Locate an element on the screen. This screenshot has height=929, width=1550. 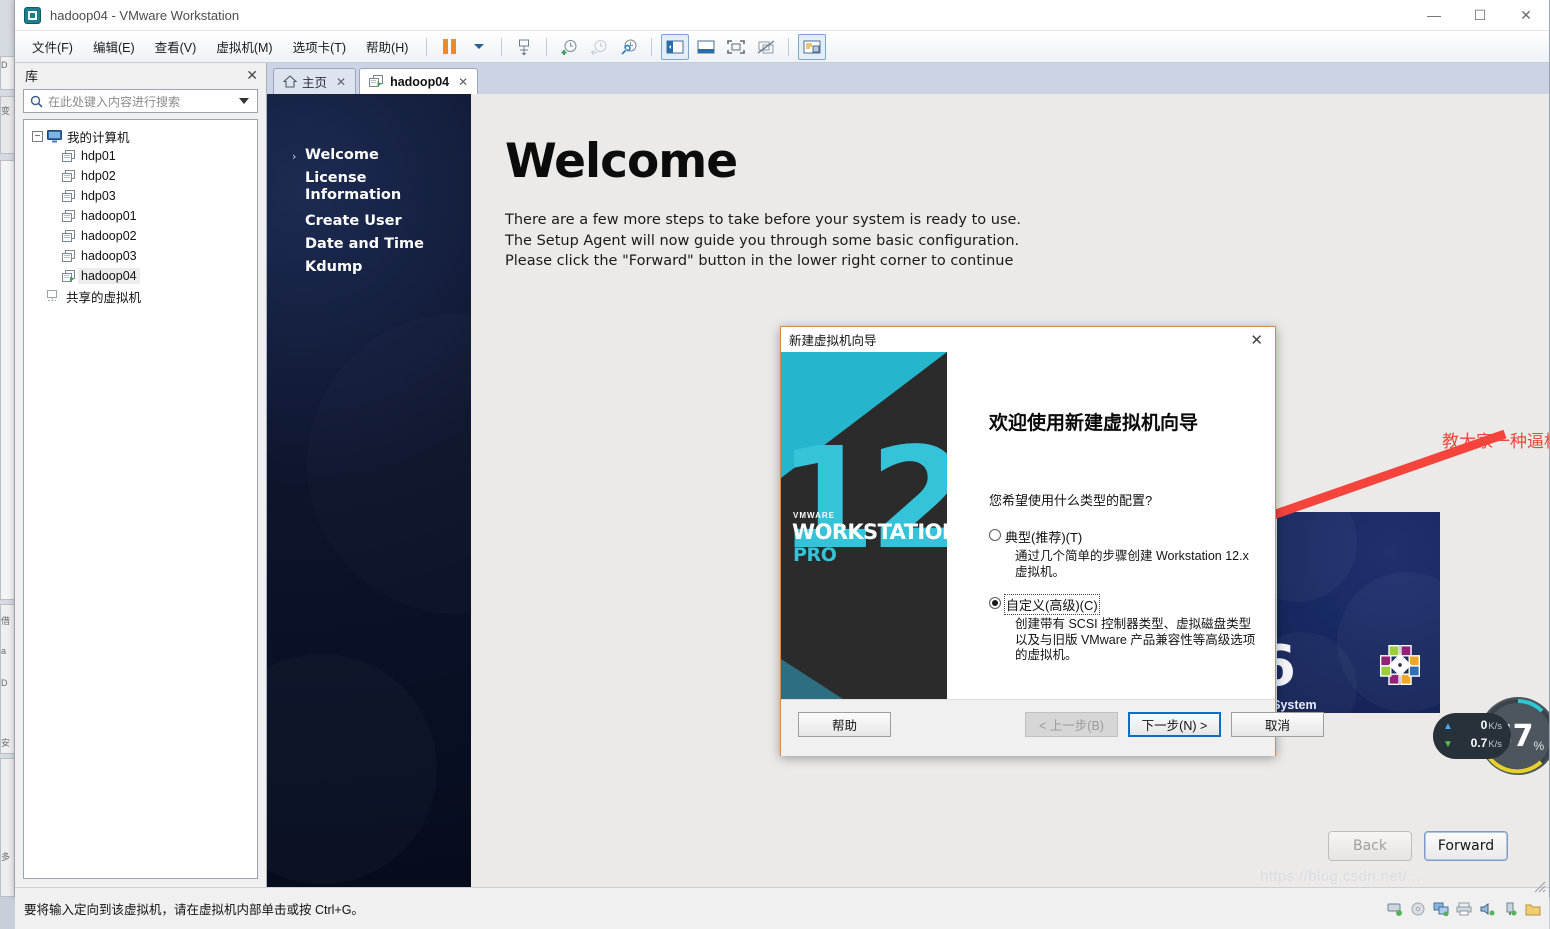
forward-button: Forward is located at coordinates (1466, 846).